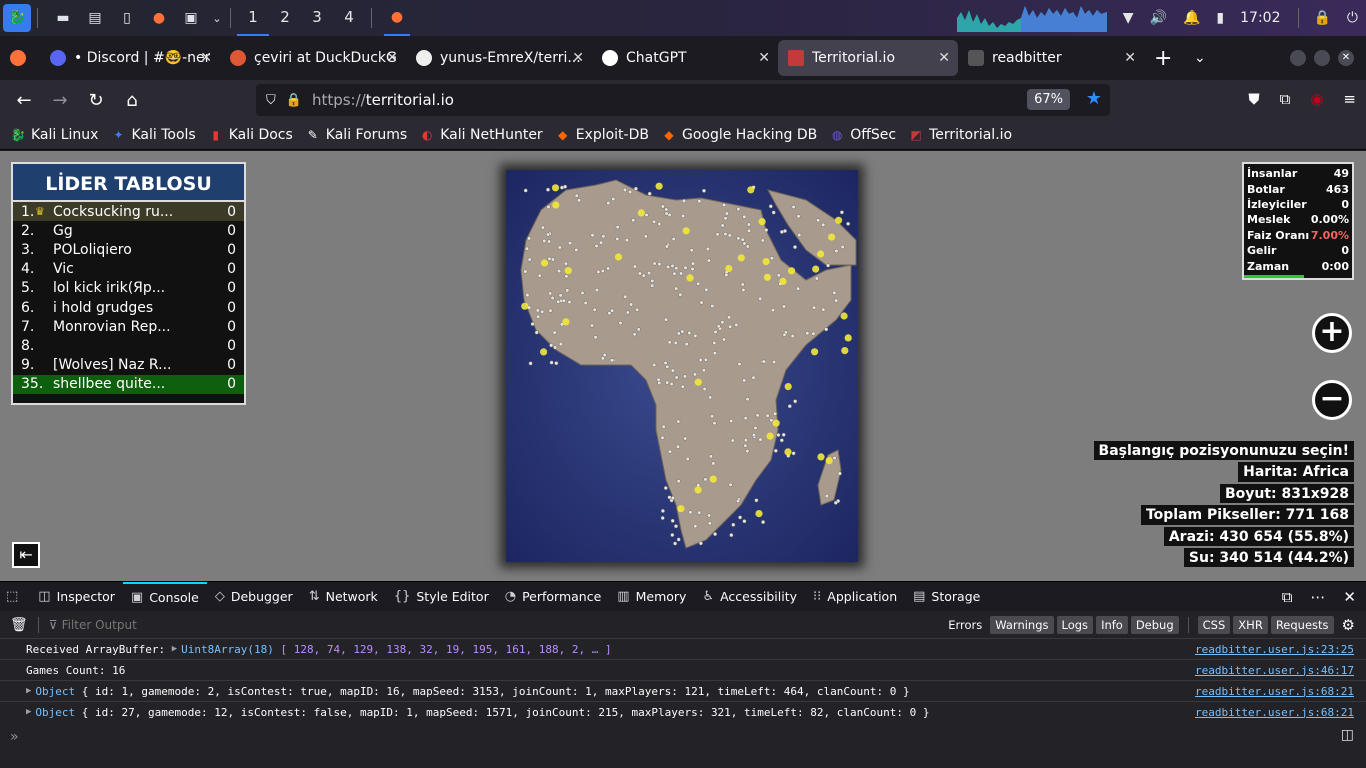  What do you see at coordinates (1154, 624) in the screenshot?
I see `filter-debug: Debug` at bounding box center [1154, 624].